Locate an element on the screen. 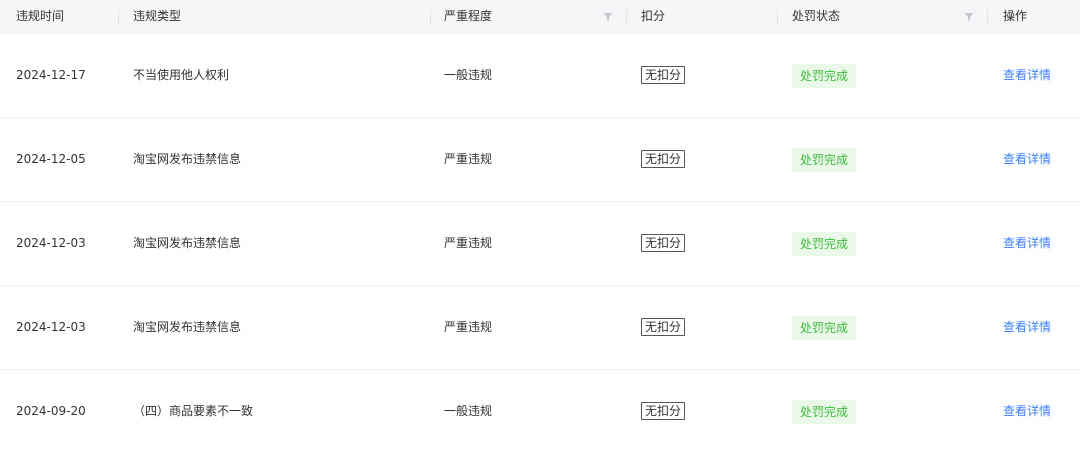 The image size is (1080, 453). header-deduct-points: 扣分 is located at coordinates (653, 16).